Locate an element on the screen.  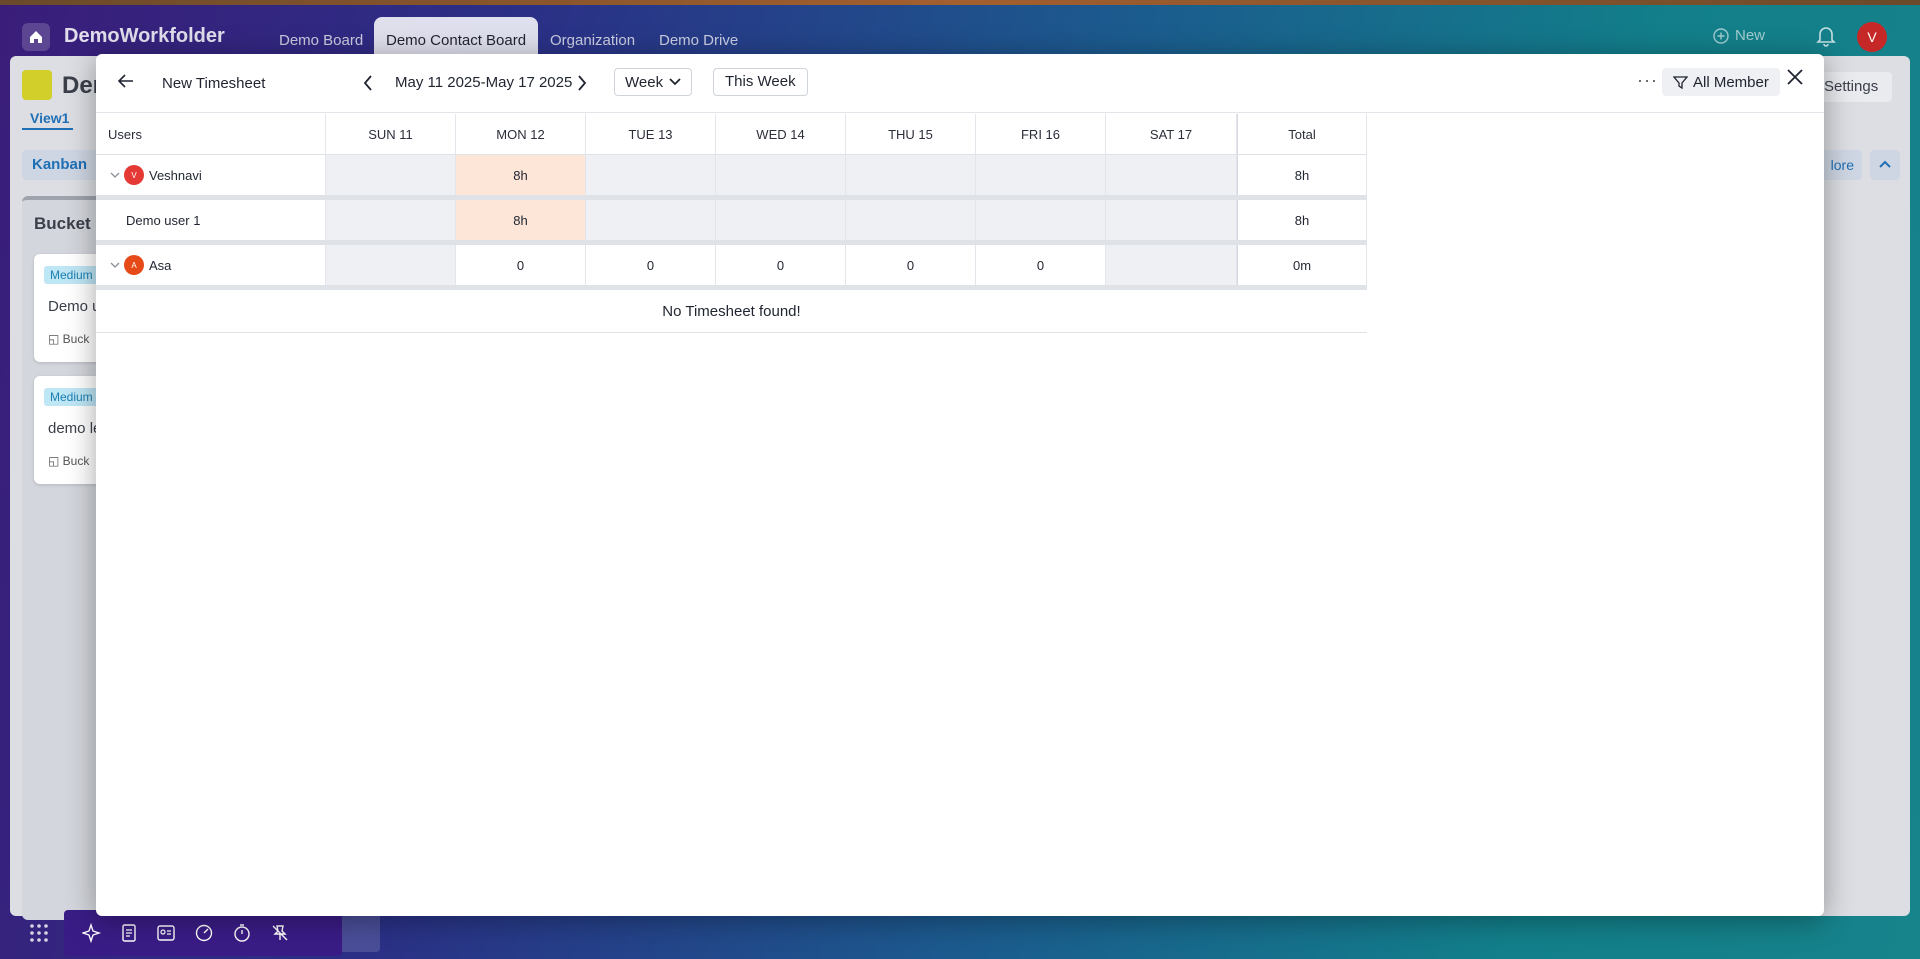
document-icon is located at coordinates (129, 933).